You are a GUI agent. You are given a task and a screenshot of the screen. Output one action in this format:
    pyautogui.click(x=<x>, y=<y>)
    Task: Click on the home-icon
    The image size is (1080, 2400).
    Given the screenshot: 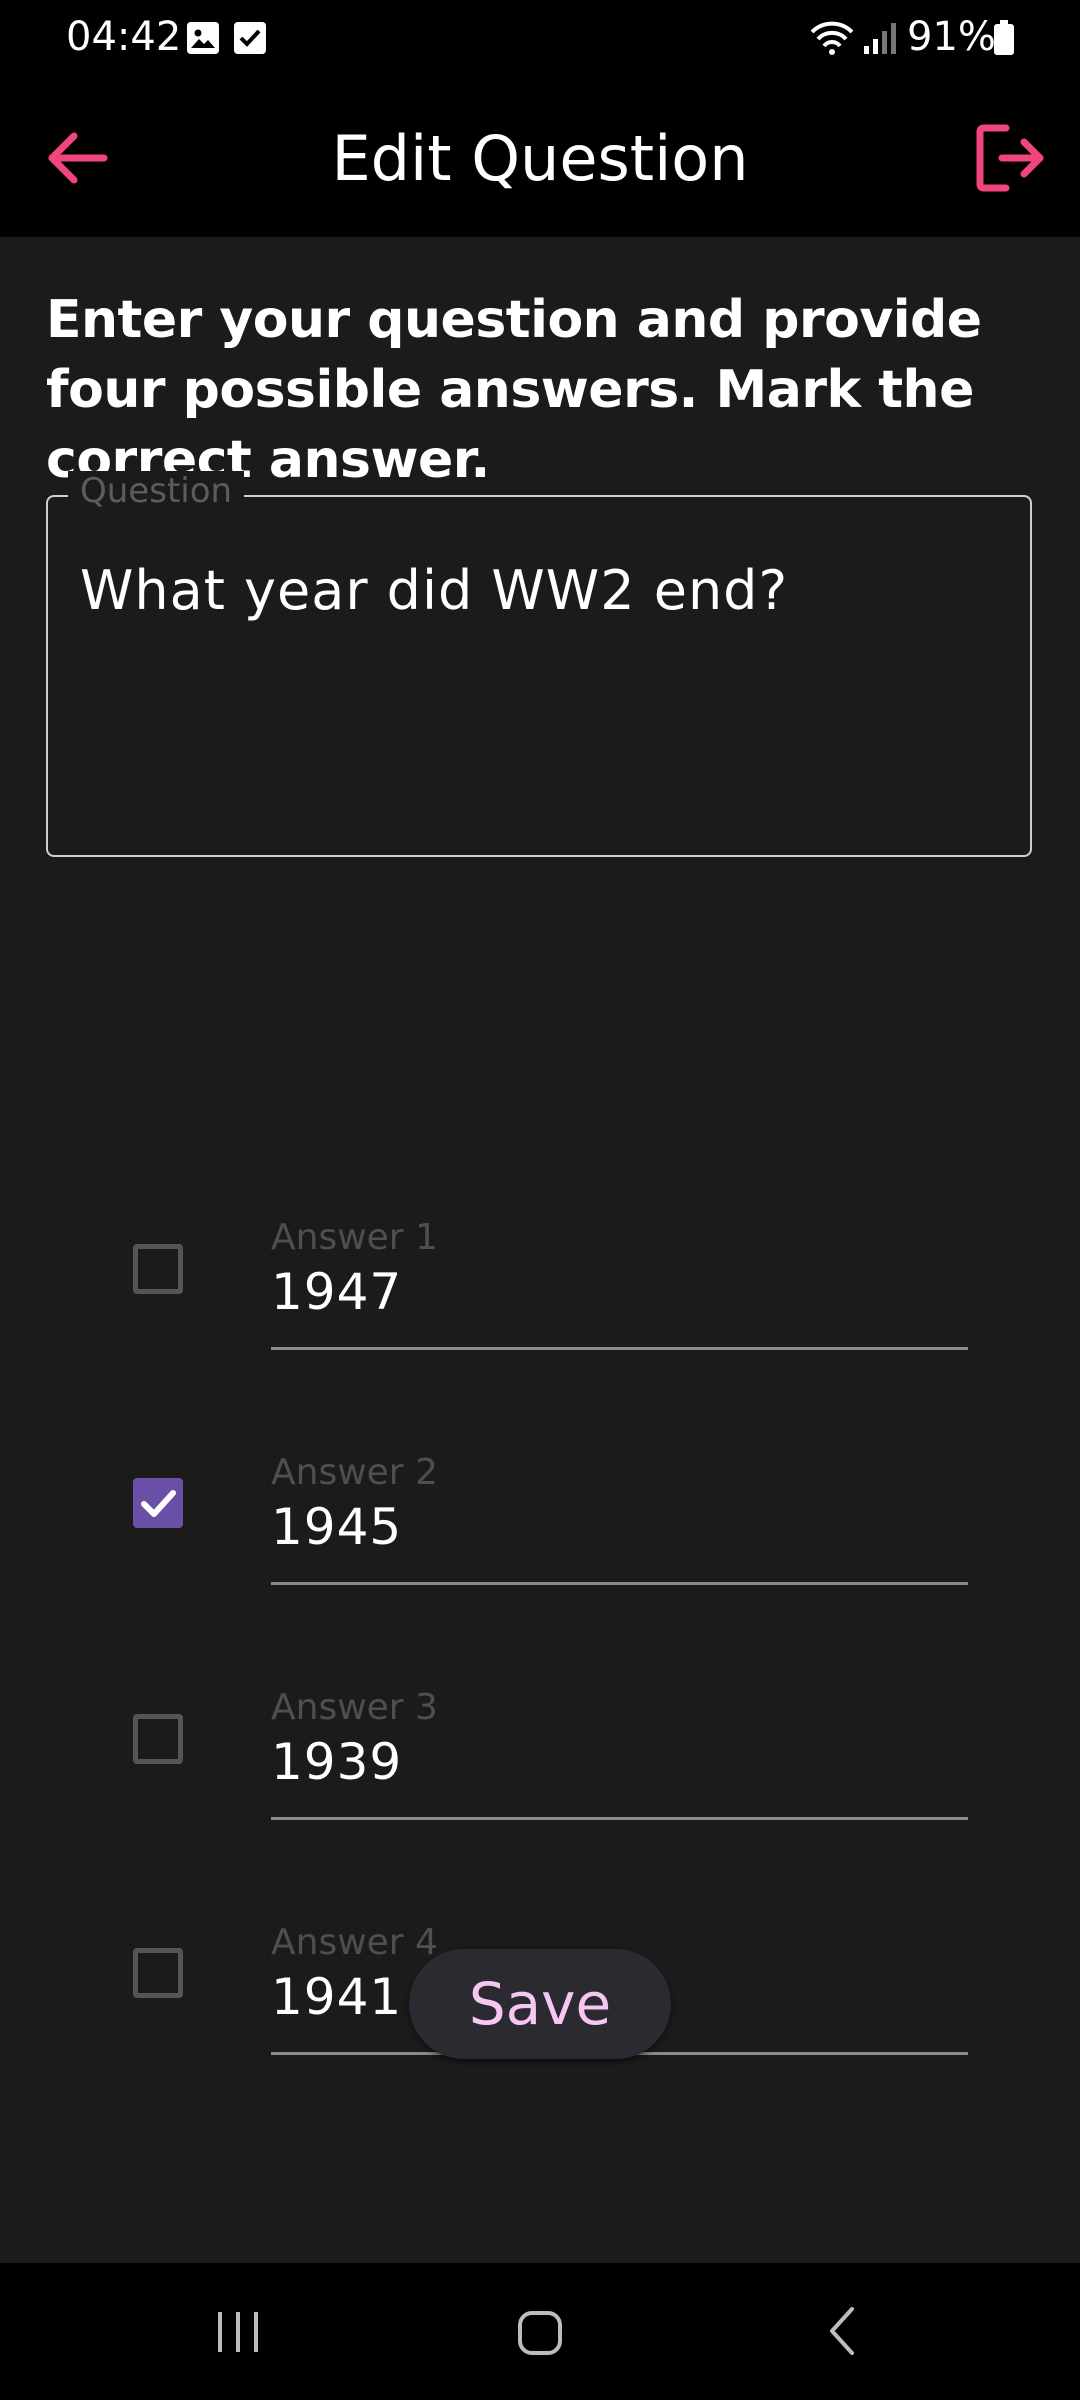 What is the action you would take?
    pyautogui.click(x=540, y=2333)
    